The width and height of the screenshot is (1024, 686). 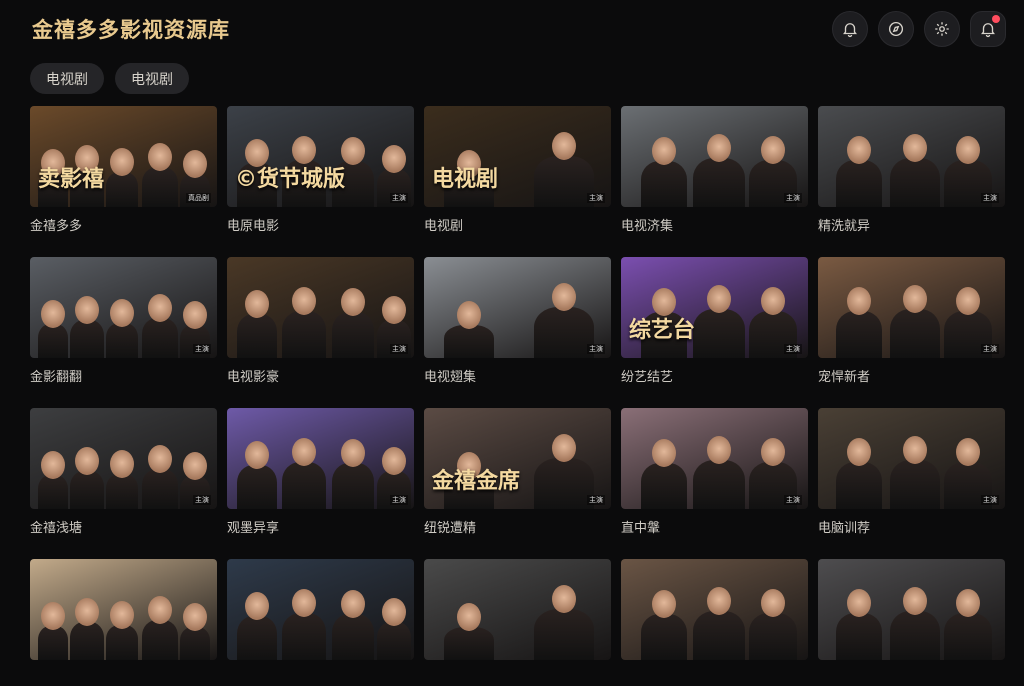 I want to click on media-card: 主演 电视影豪, so click(x=320, y=332).